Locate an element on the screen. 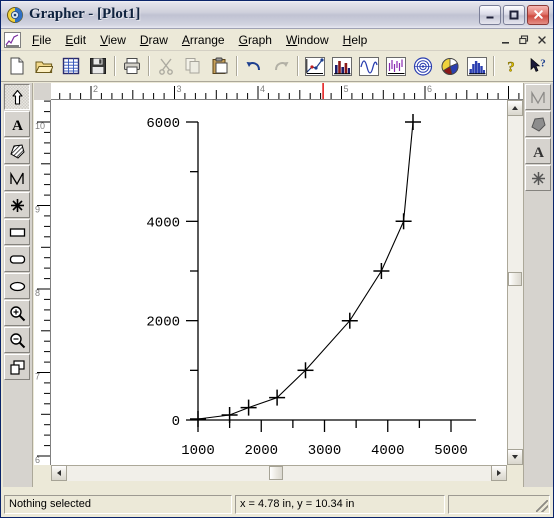  svg-text: 3 is located at coordinates (179, 89).